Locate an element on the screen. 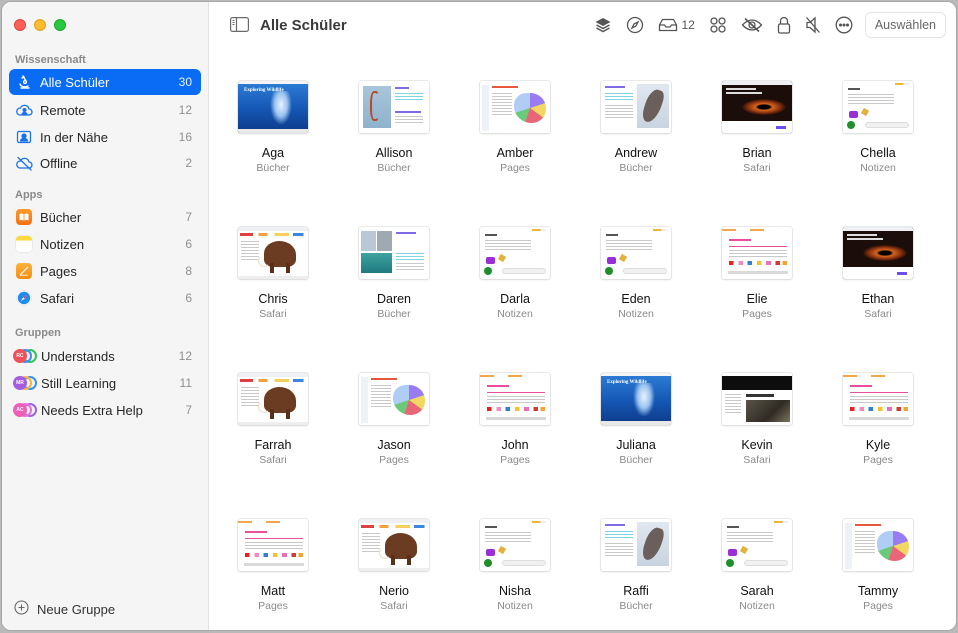  sidebar-item-needs-extra-help: AC Needs Extra Help 7 is located at coordinates (105, 410).